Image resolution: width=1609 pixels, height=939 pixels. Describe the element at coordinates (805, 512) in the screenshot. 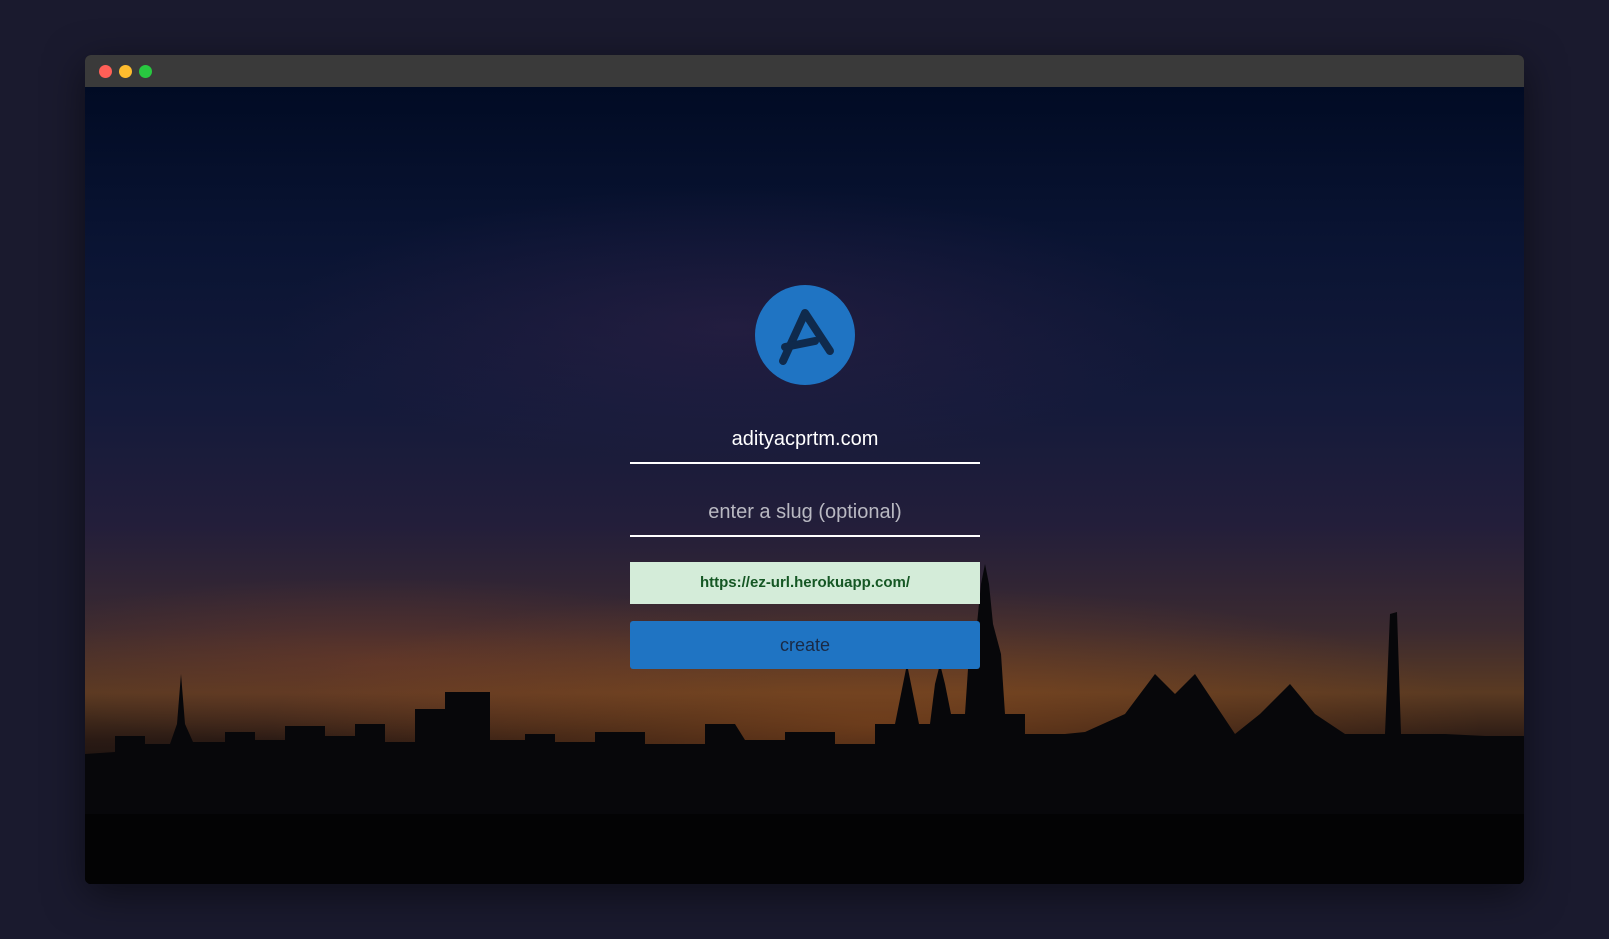

I see `slug-input: enter a slug (optional)` at that location.